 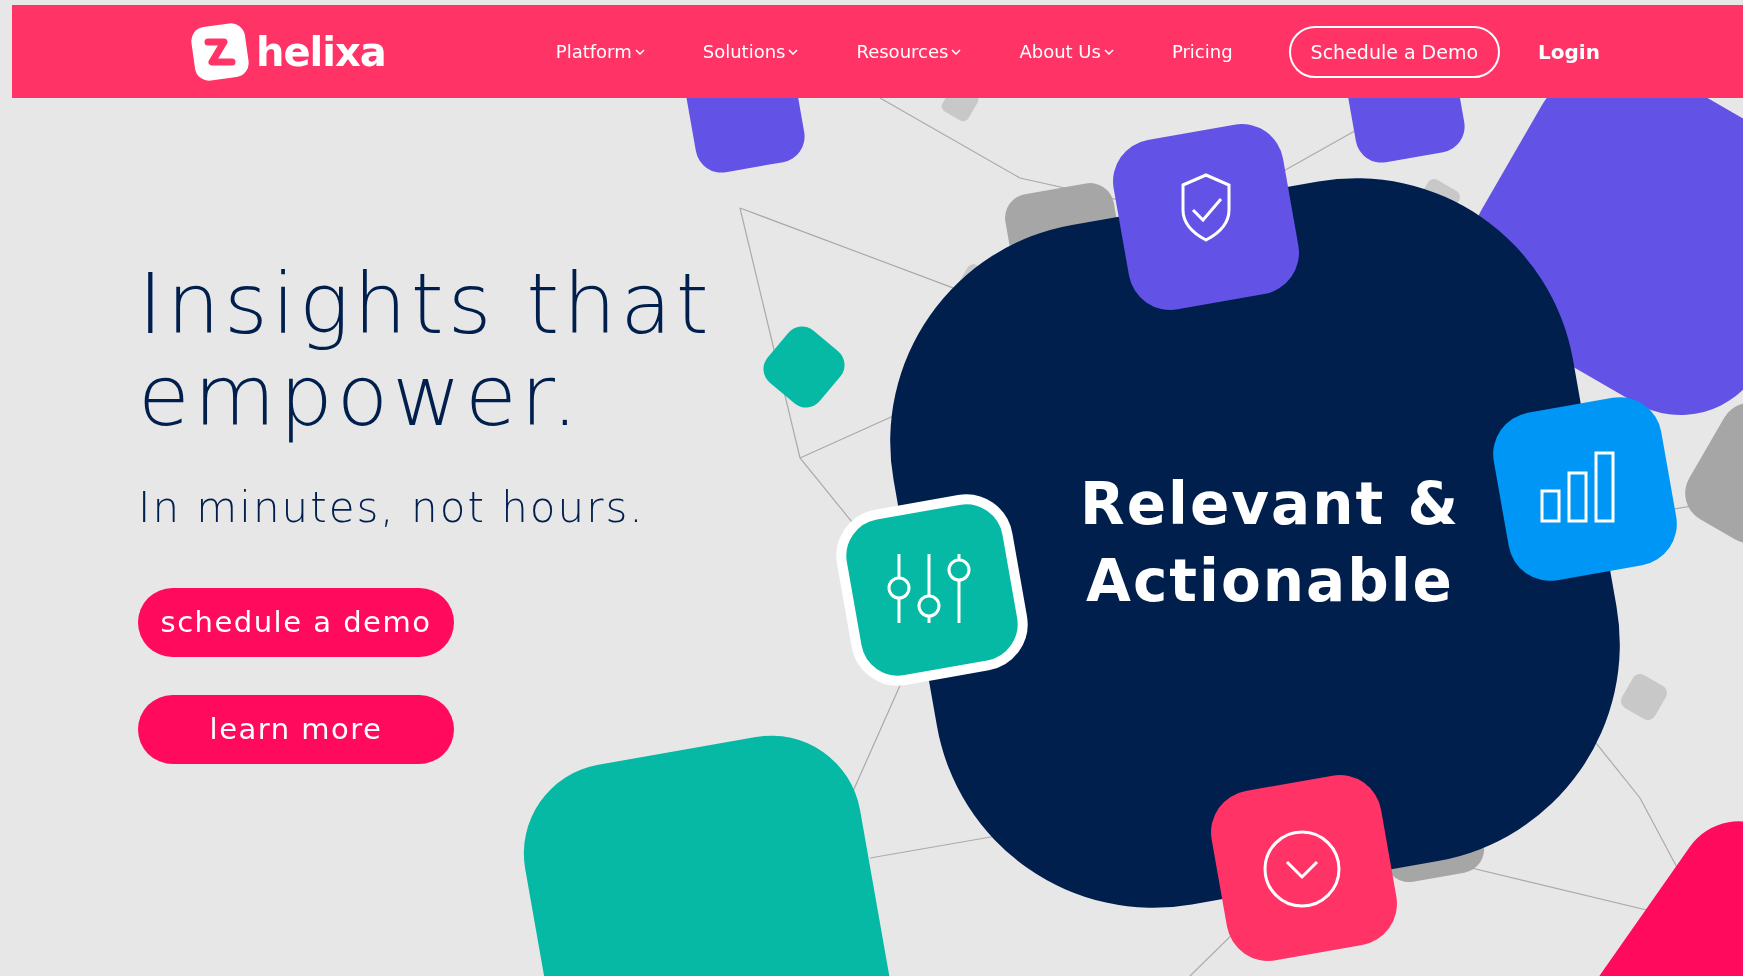 What do you see at coordinates (1270, 543) in the screenshot?
I see `hero-badge-text: Relevant & Actionable` at bounding box center [1270, 543].